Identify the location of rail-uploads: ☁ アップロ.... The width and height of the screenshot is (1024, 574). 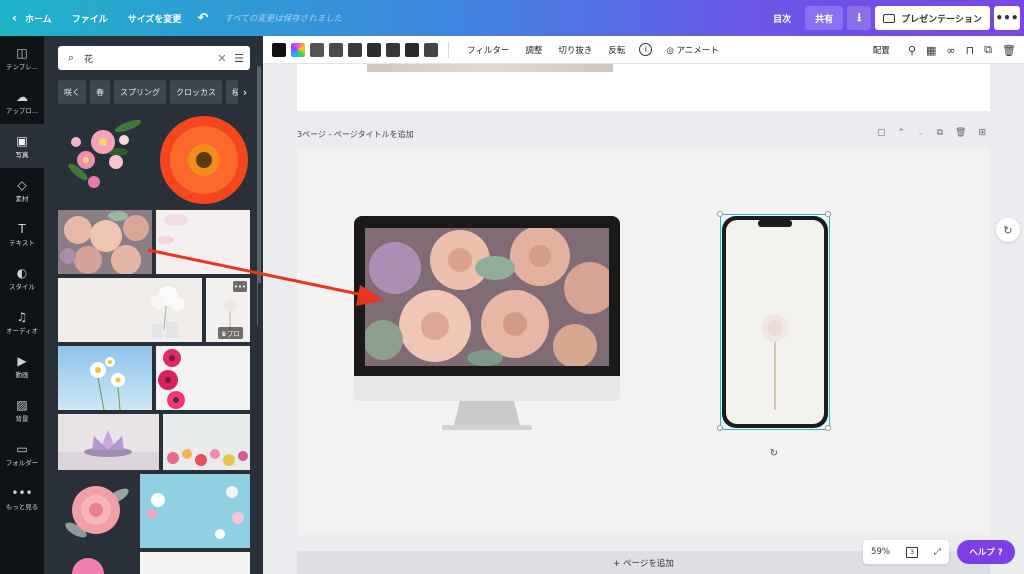
(22, 102).